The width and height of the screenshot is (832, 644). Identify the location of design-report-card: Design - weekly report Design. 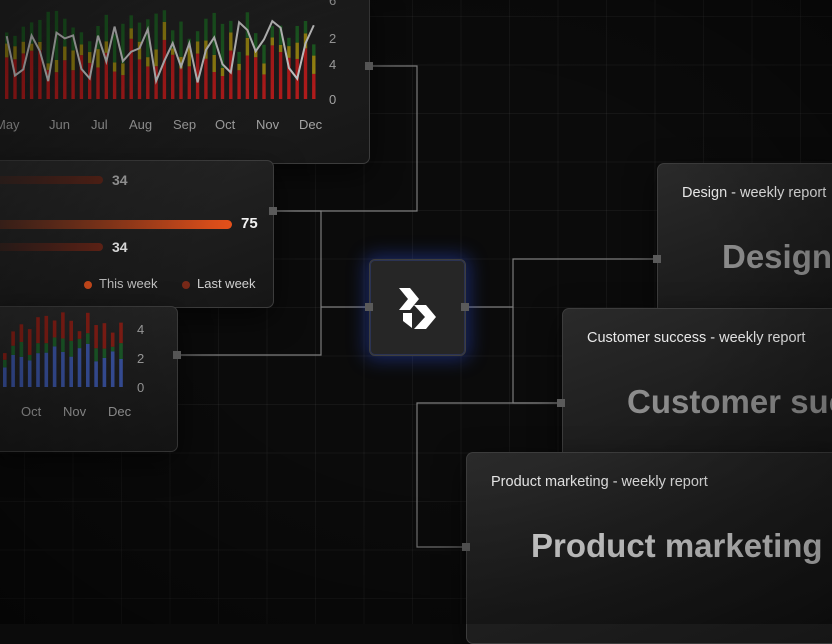
(744, 239).